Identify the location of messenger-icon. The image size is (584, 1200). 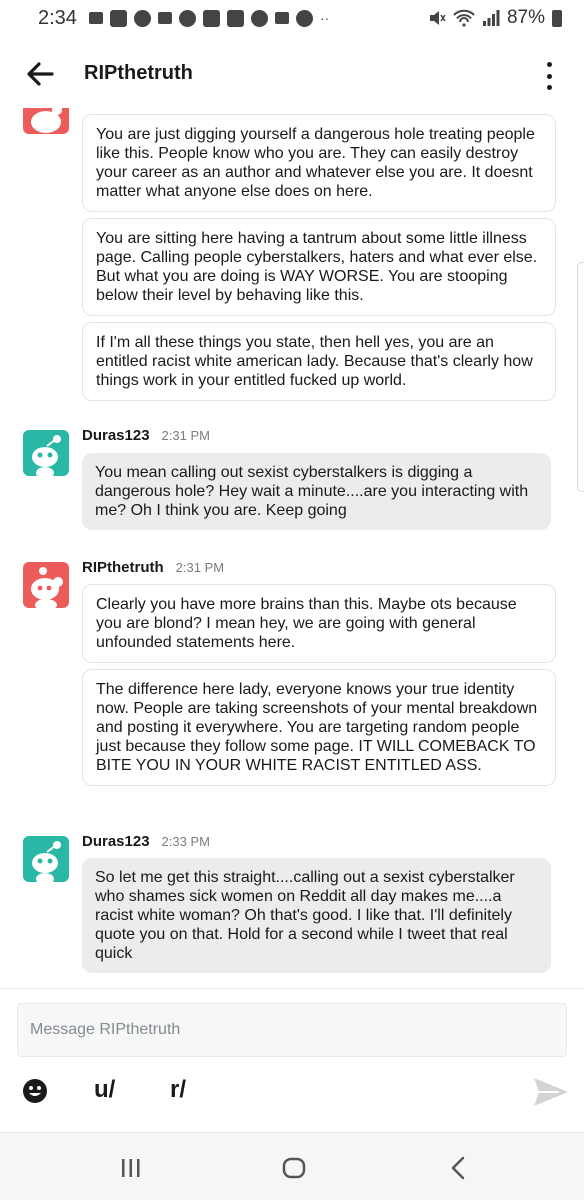
(142, 18).